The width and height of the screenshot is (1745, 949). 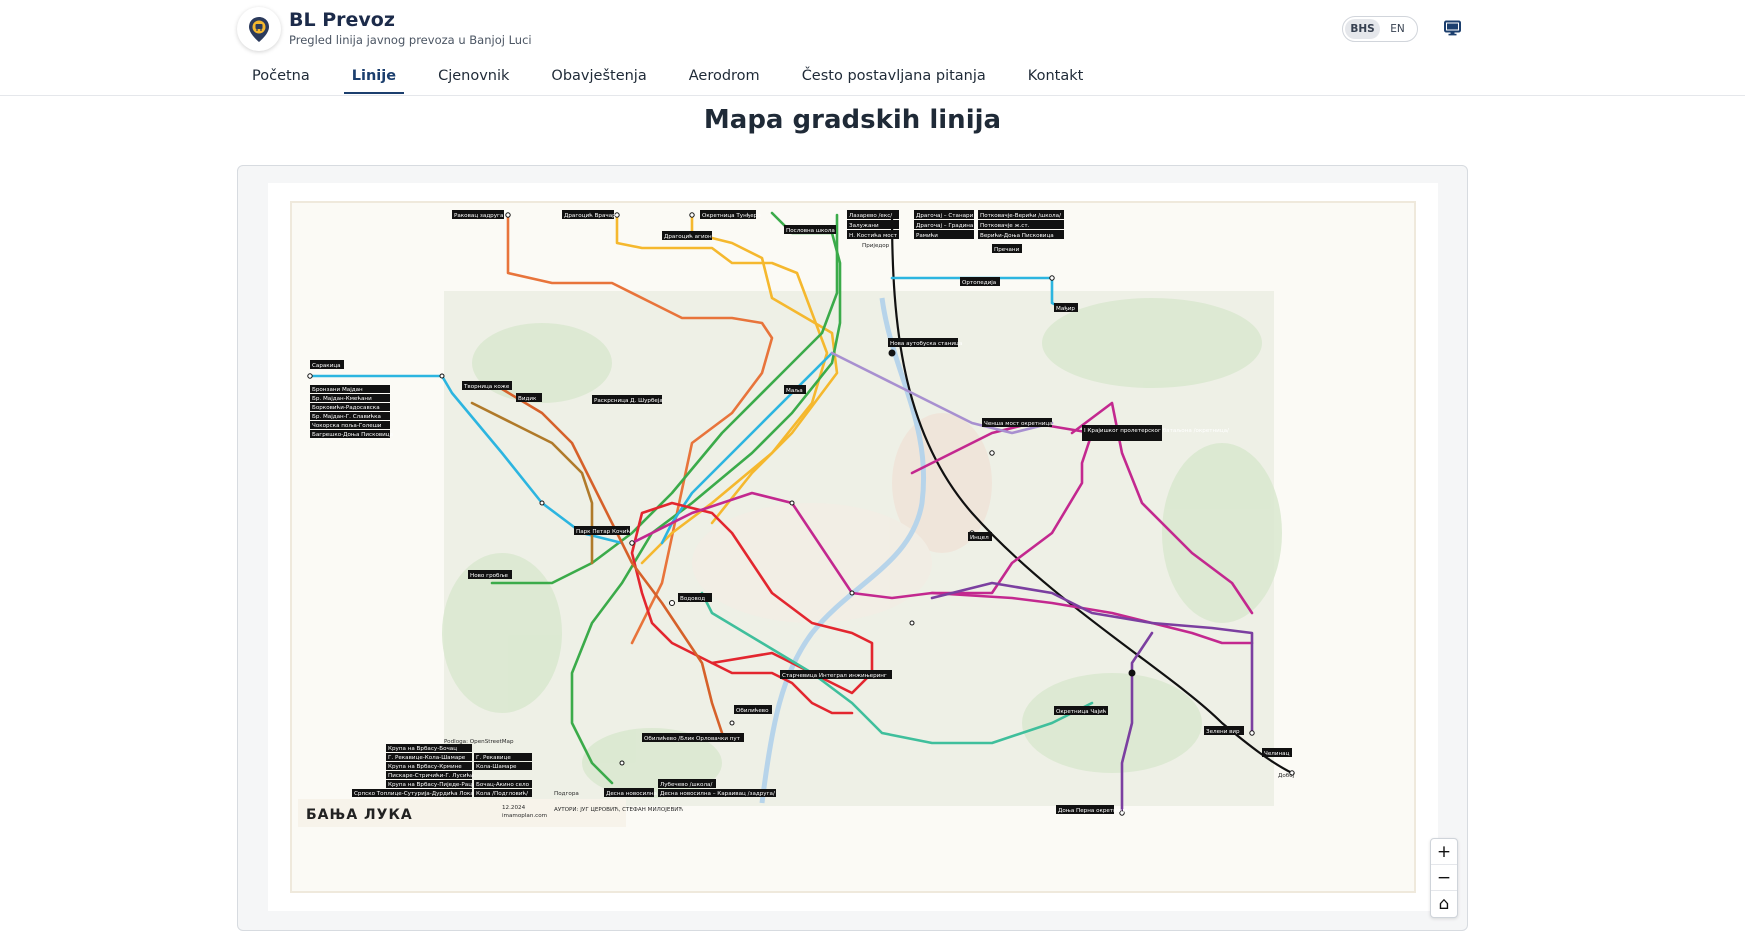 I want to click on svg-text: Мађир, so click(x=1065, y=308).